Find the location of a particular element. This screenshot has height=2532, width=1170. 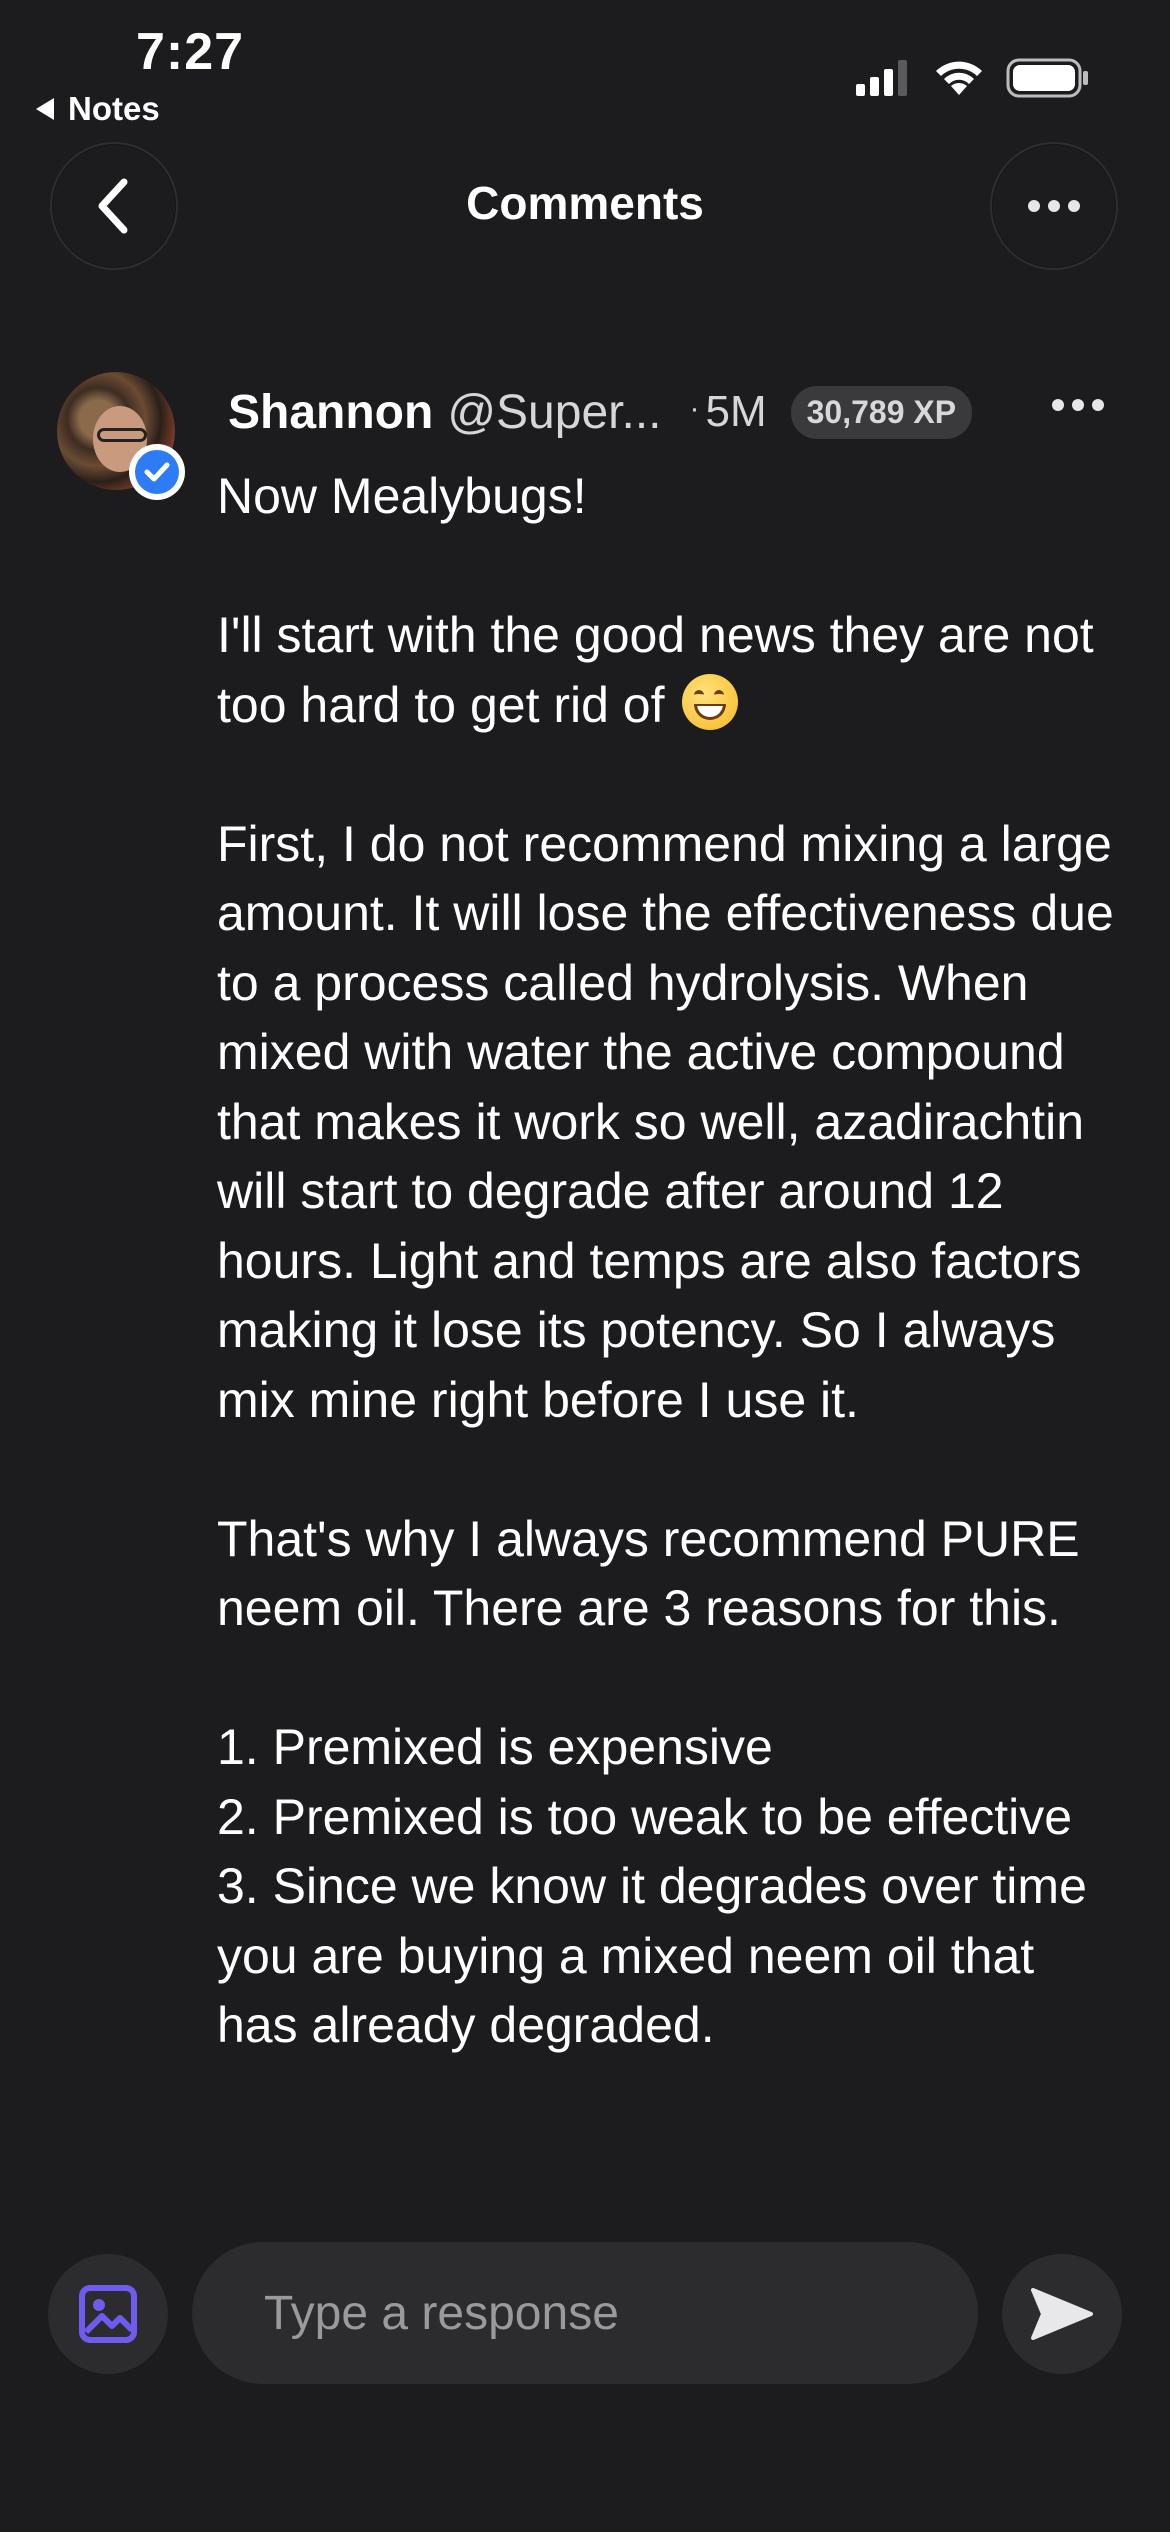

post-time: · 5M is located at coordinates (727, 412).